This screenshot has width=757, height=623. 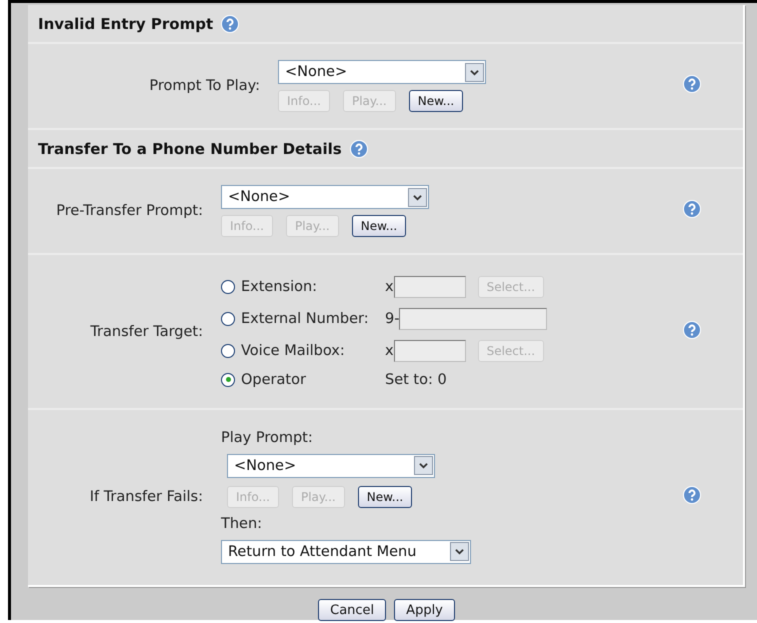 What do you see at coordinates (146, 332) in the screenshot?
I see `field-label: Transfer Target:` at bounding box center [146, 332].